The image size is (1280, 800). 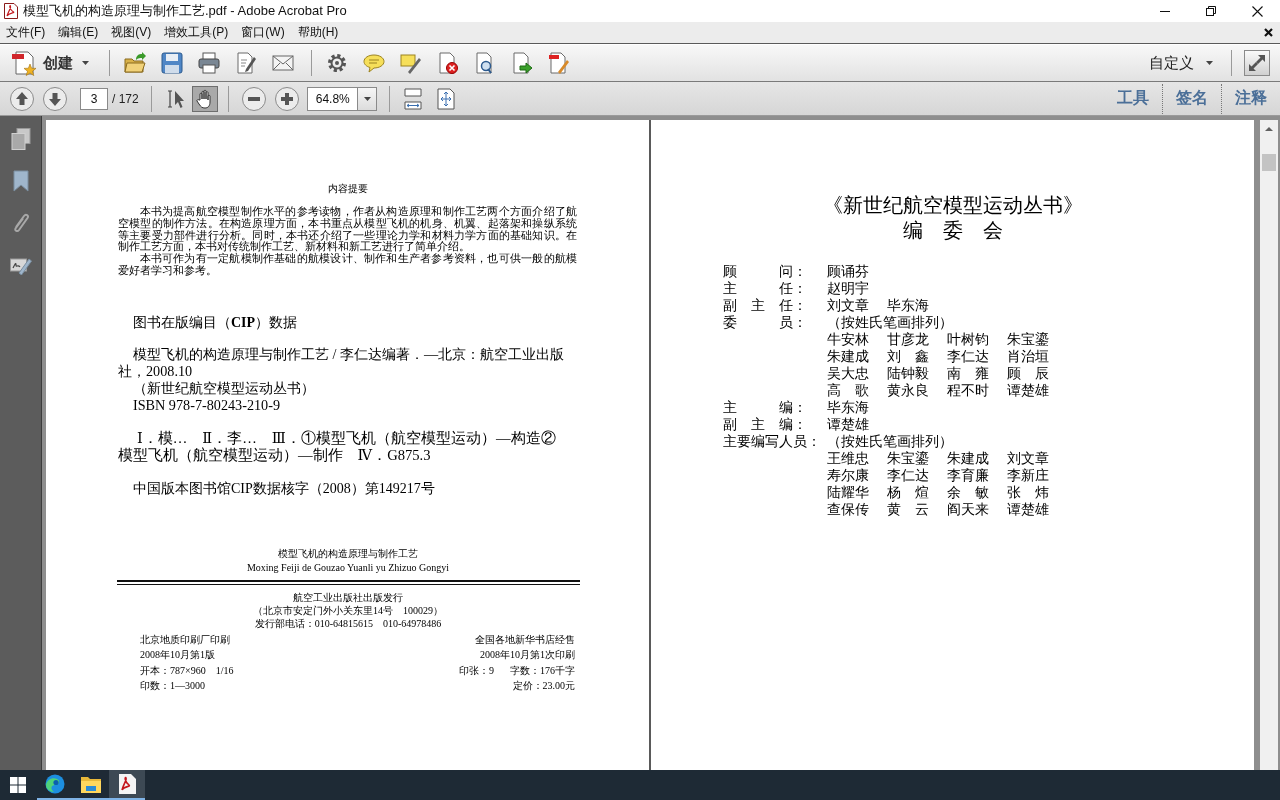 I want to click on minus-circle-icon, so click(x=253, y=98).